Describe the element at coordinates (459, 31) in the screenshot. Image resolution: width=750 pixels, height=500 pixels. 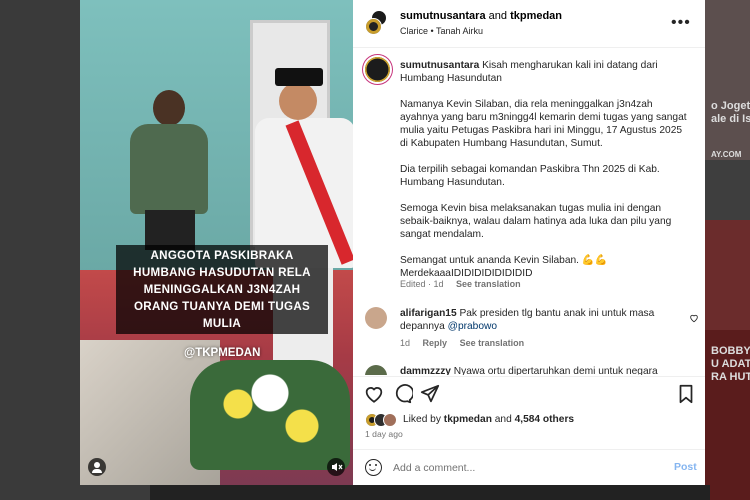
I see `location-link: Tanah Airku` at that location.